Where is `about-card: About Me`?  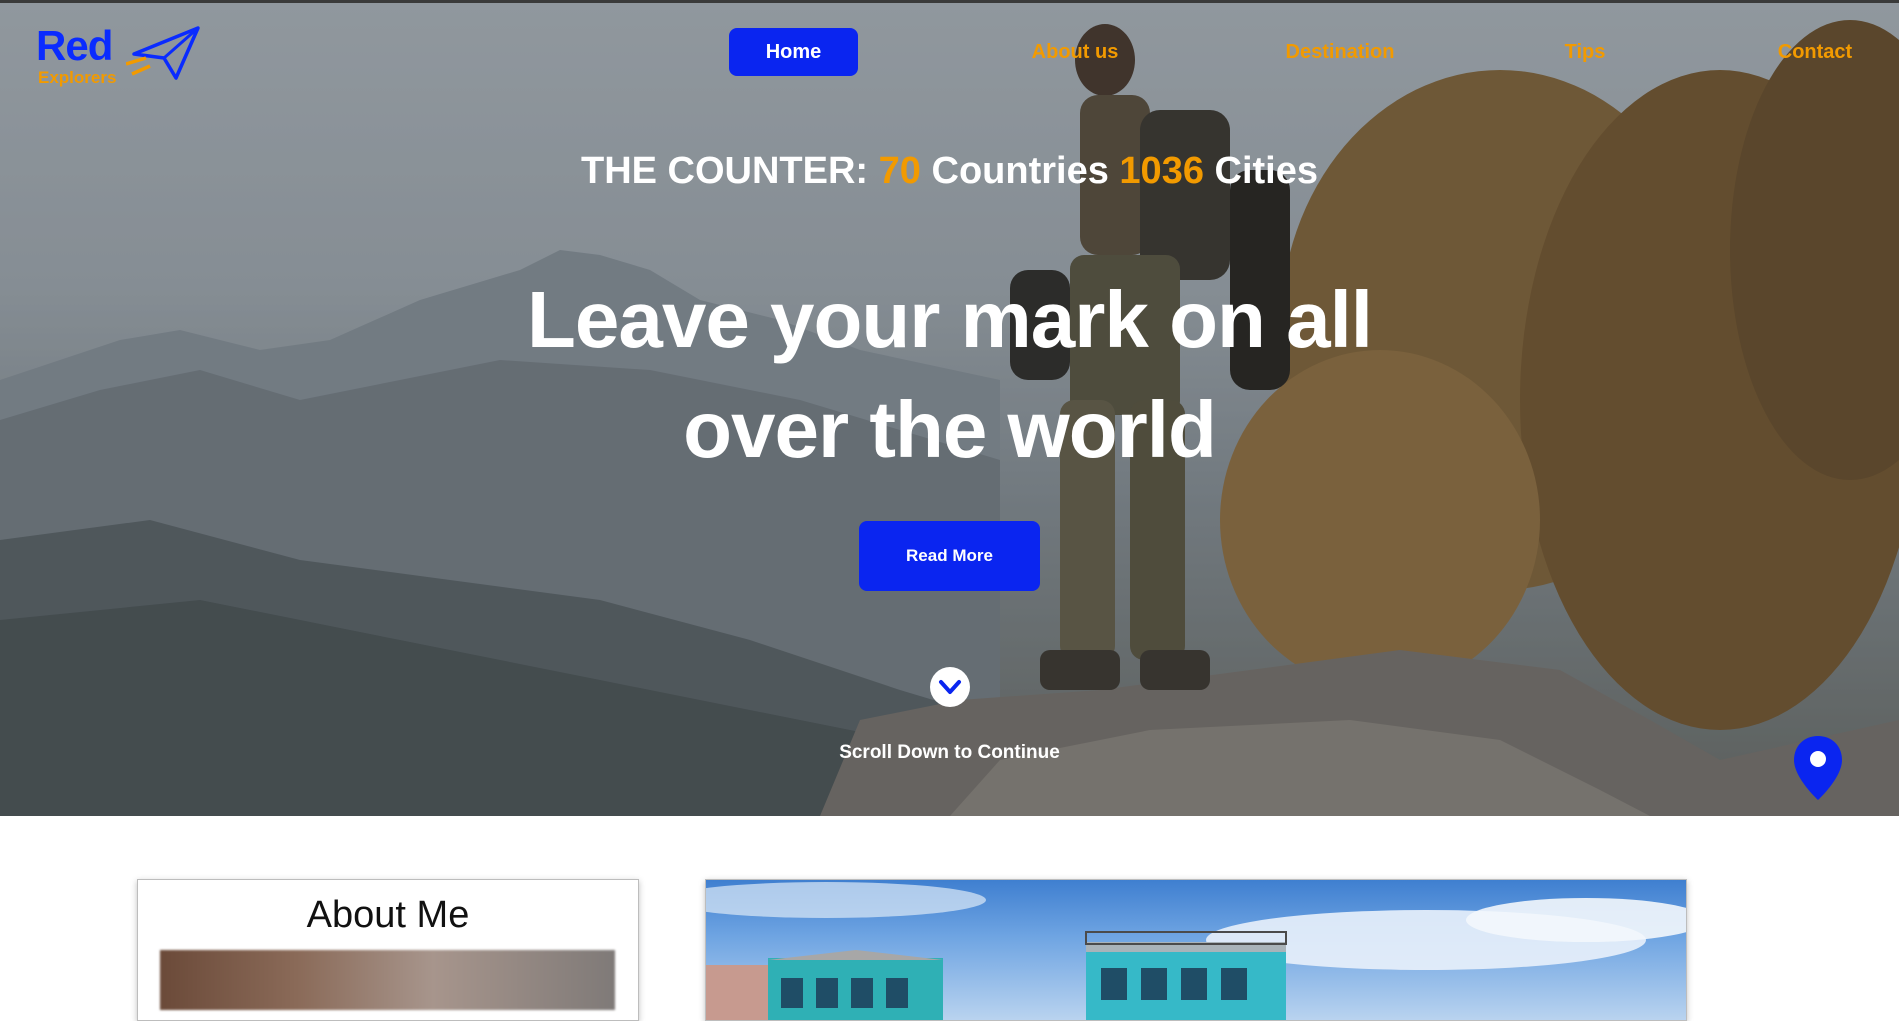 about-card: About Me is located at coordinates (388, 950).